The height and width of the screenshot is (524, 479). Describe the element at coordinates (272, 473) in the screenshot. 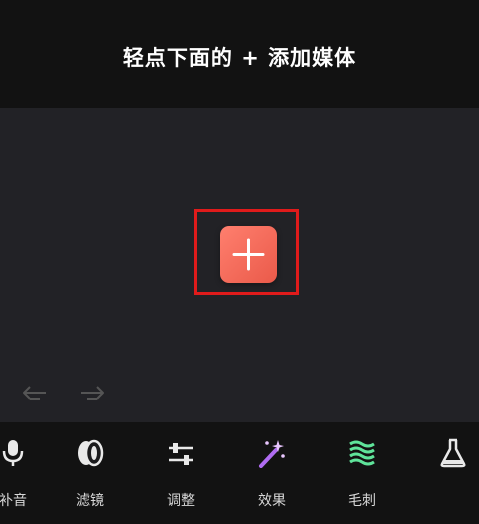

I see `tool-effects: 效果` at that location.